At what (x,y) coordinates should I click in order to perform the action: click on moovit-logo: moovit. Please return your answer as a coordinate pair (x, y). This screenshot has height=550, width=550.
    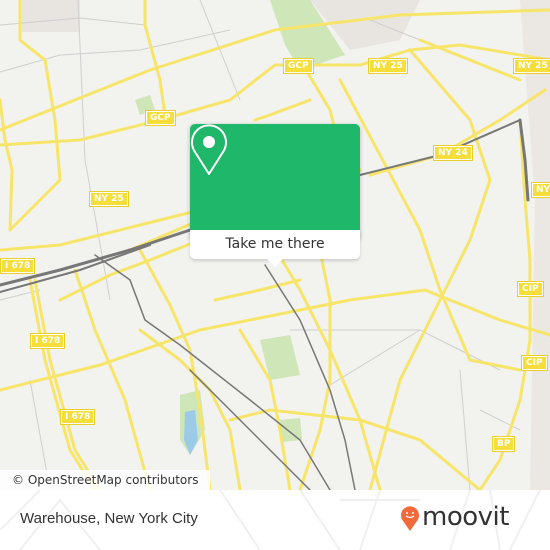
    Looking at the image, I should click on (454, 519).